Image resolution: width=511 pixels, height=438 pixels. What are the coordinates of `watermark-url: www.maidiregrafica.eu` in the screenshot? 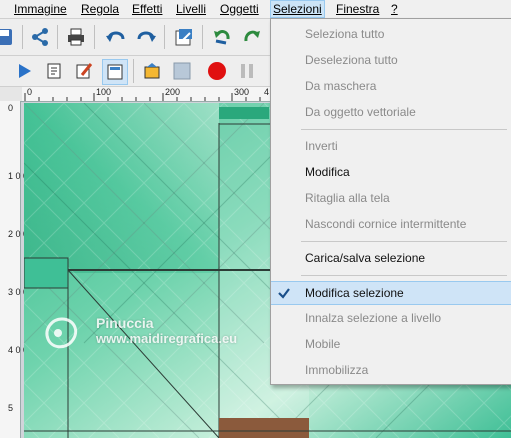 It's located at (167, 338).